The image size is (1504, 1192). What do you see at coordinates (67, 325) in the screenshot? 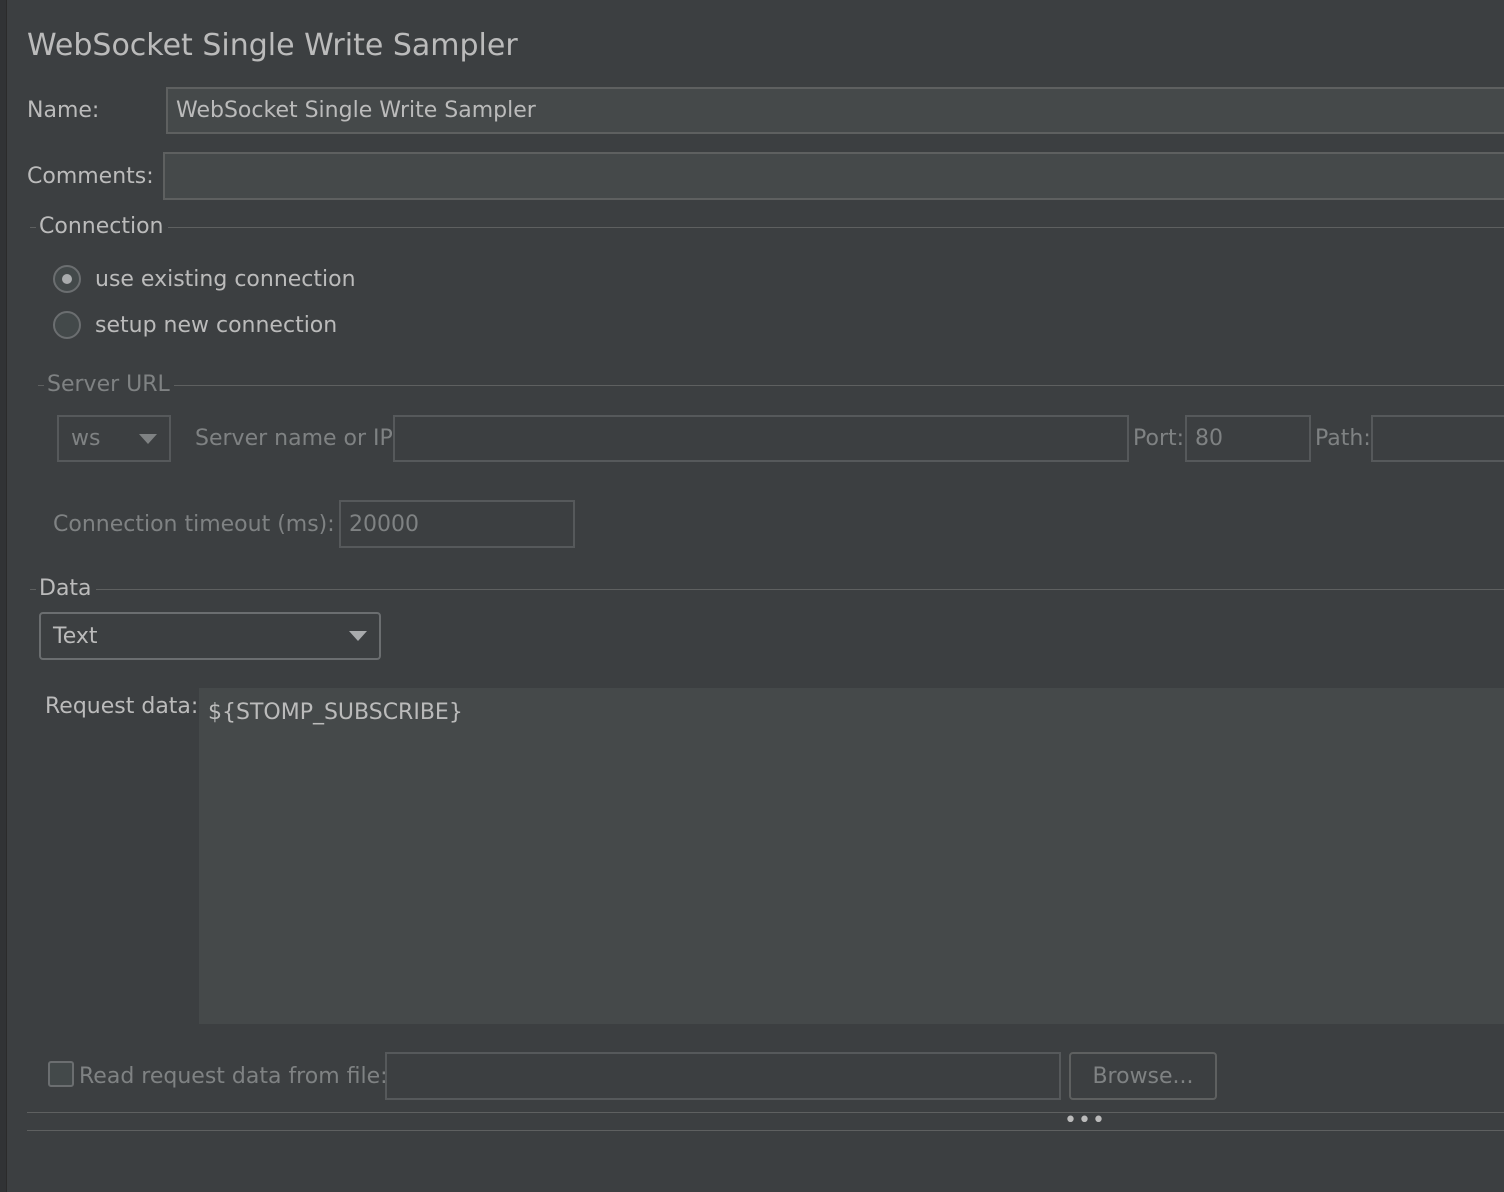
I see `radio-setup-new-indicator` at bounding box center [67, 325].